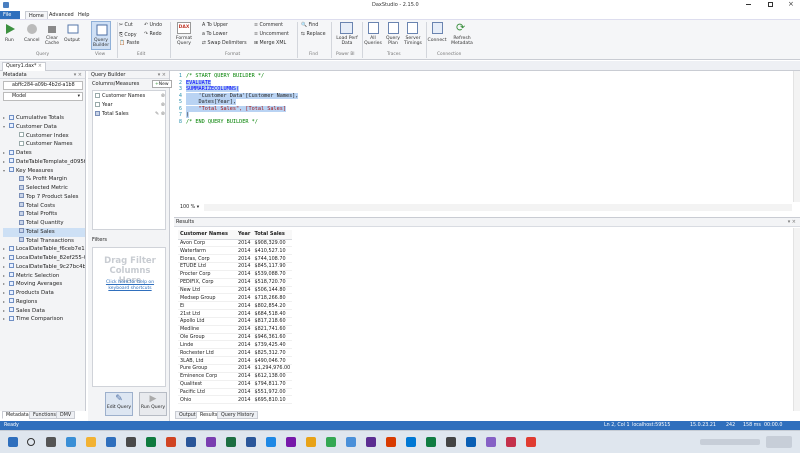 The width and height of the screenshot is (800, 453). What do you see at coordinates (207, 235) in the screenshot?
I see `column-header: Customer Names` at bounding box center [207, 235].